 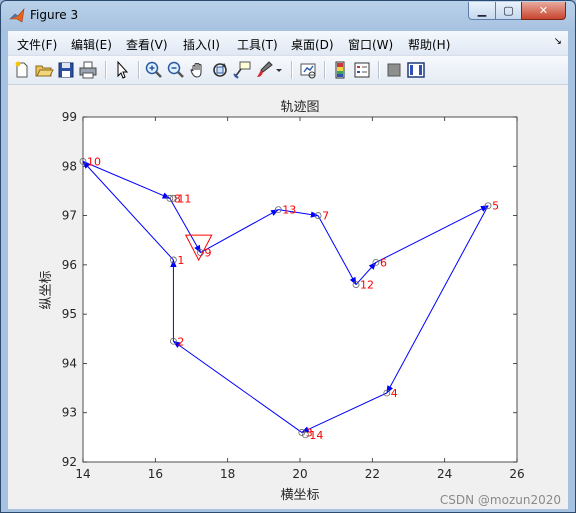 I want to click on x-tick-label: 22, so click(x=372, y=474).